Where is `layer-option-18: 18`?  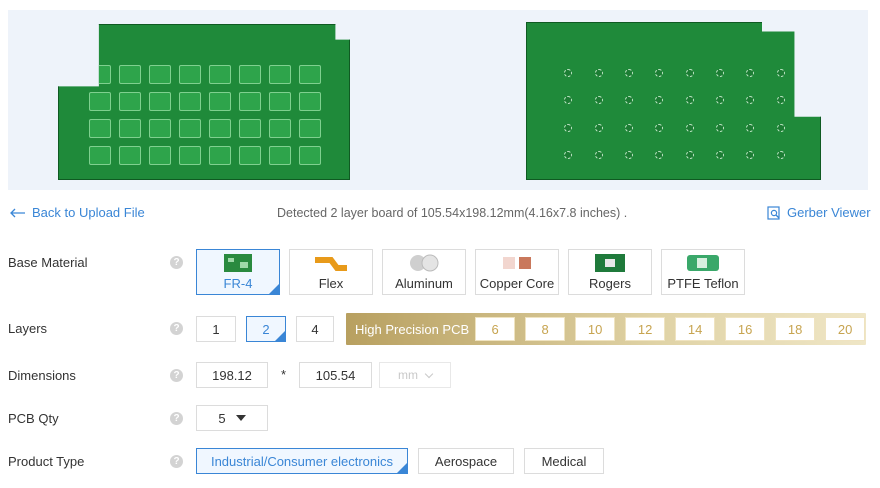 layer-option-18: 18 is located at coordinates (795, 329).